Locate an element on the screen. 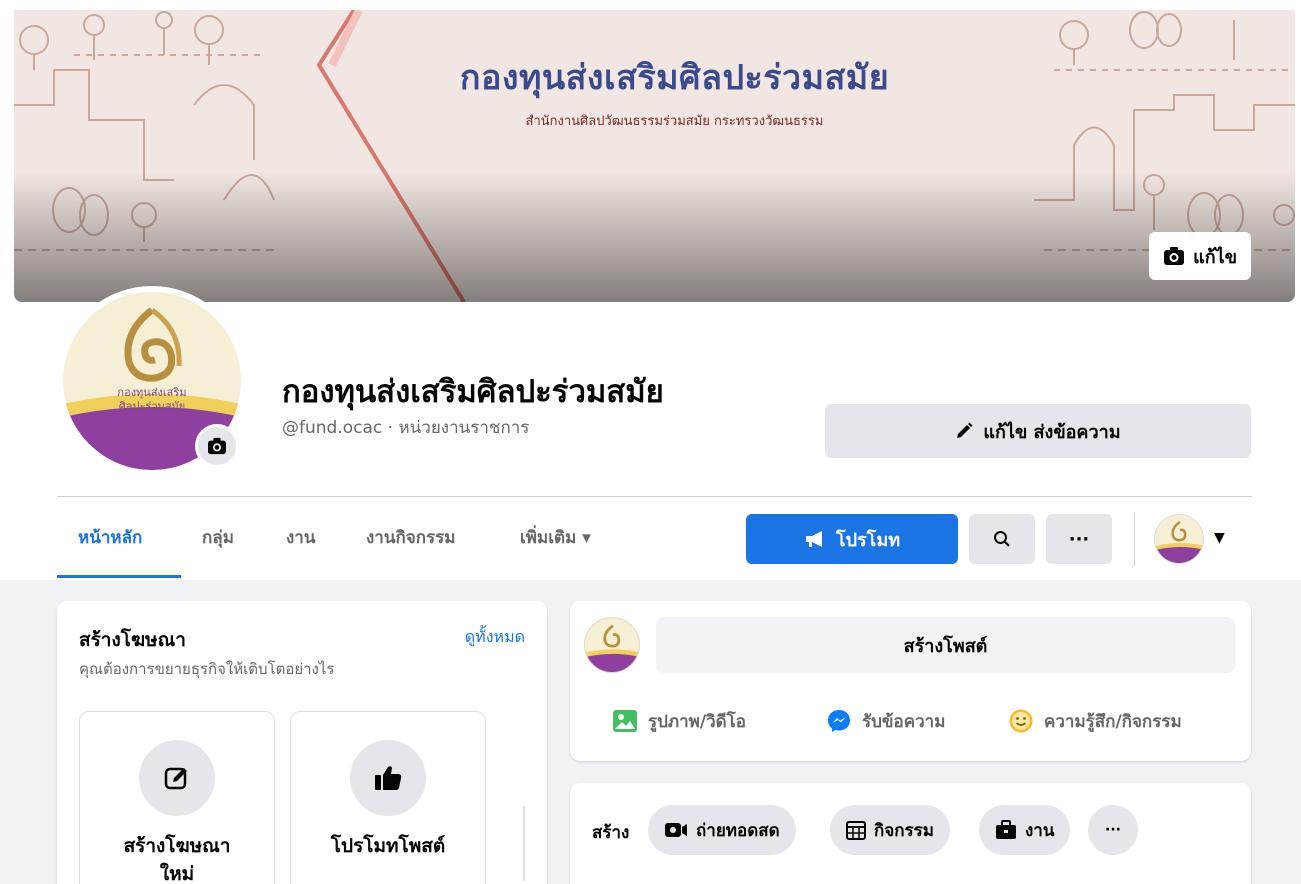 The image size is (1301, 884). more-options-button: ··· is located at coordinates (1079, 539).